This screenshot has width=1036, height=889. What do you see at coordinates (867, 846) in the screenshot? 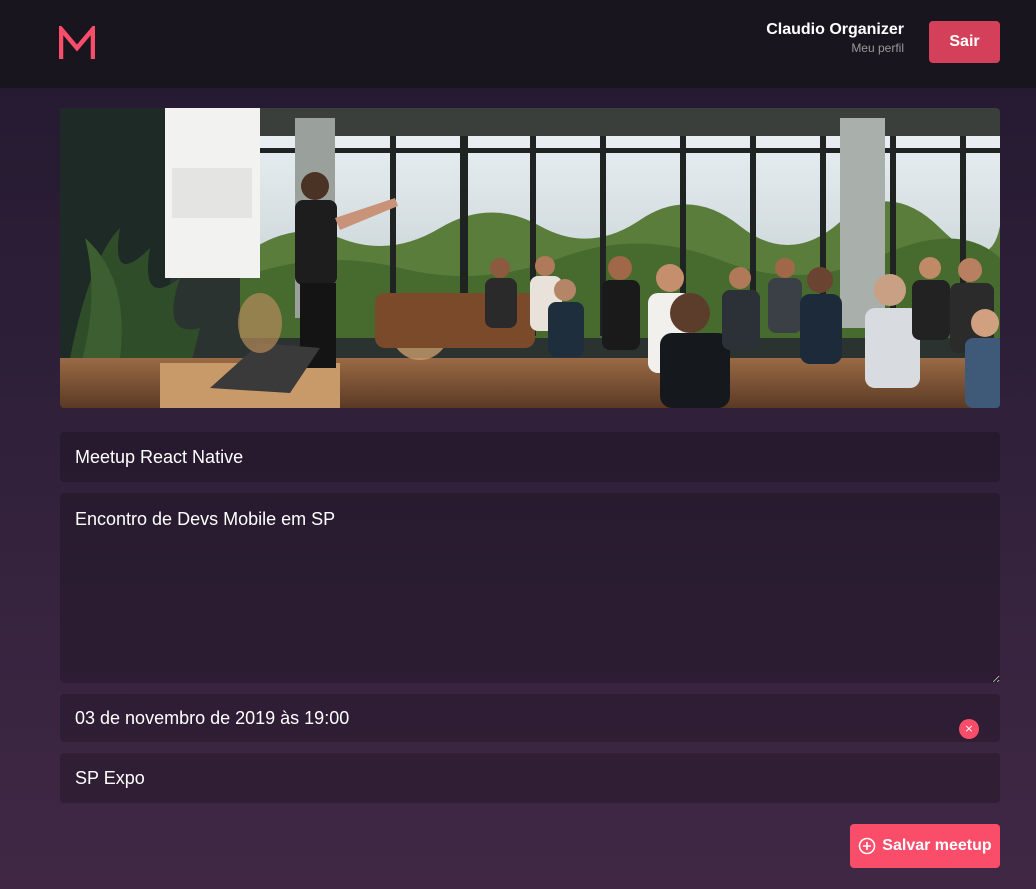
I see `add-circle-icon` at bounding box center [867, 846].